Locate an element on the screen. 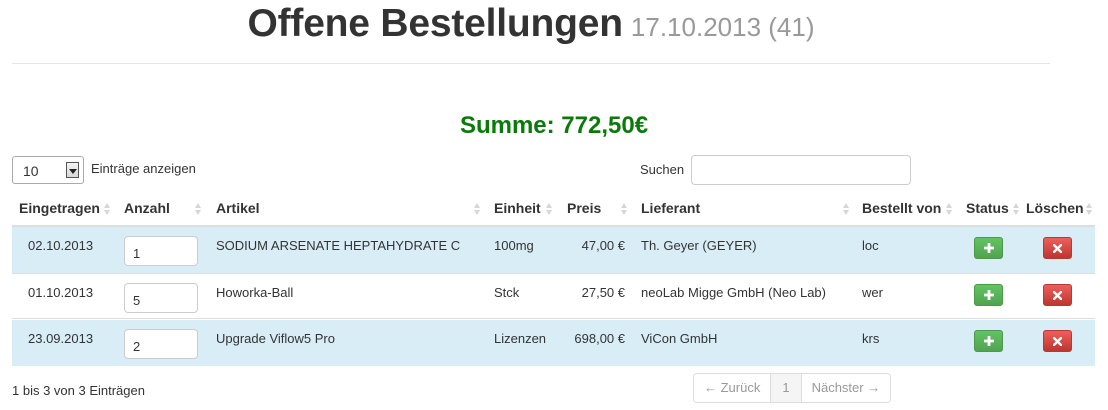  cell-einheit: Stck is located at coordinates (507, 292).